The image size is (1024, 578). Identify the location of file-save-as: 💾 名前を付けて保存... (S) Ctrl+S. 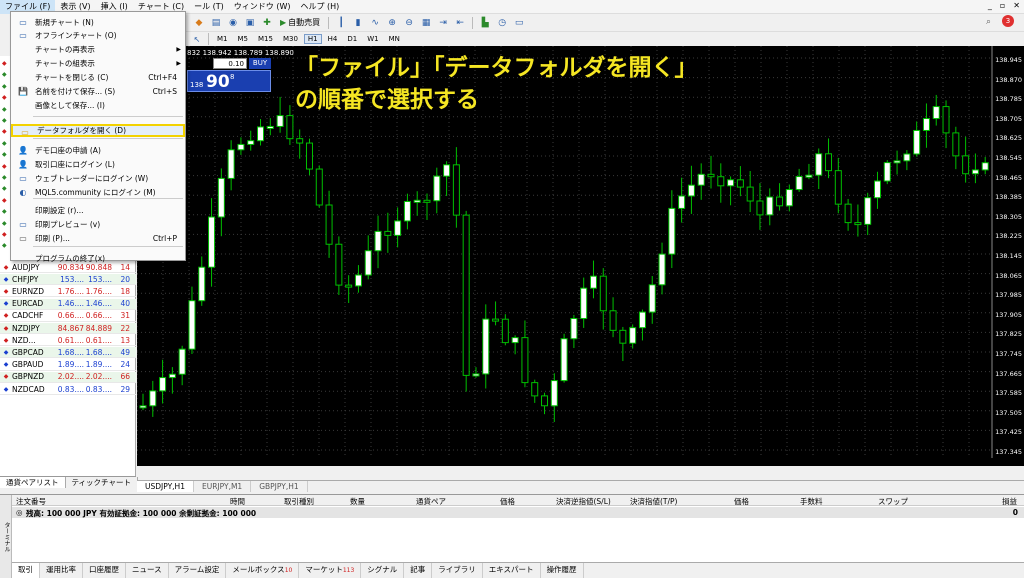
(98, 91).